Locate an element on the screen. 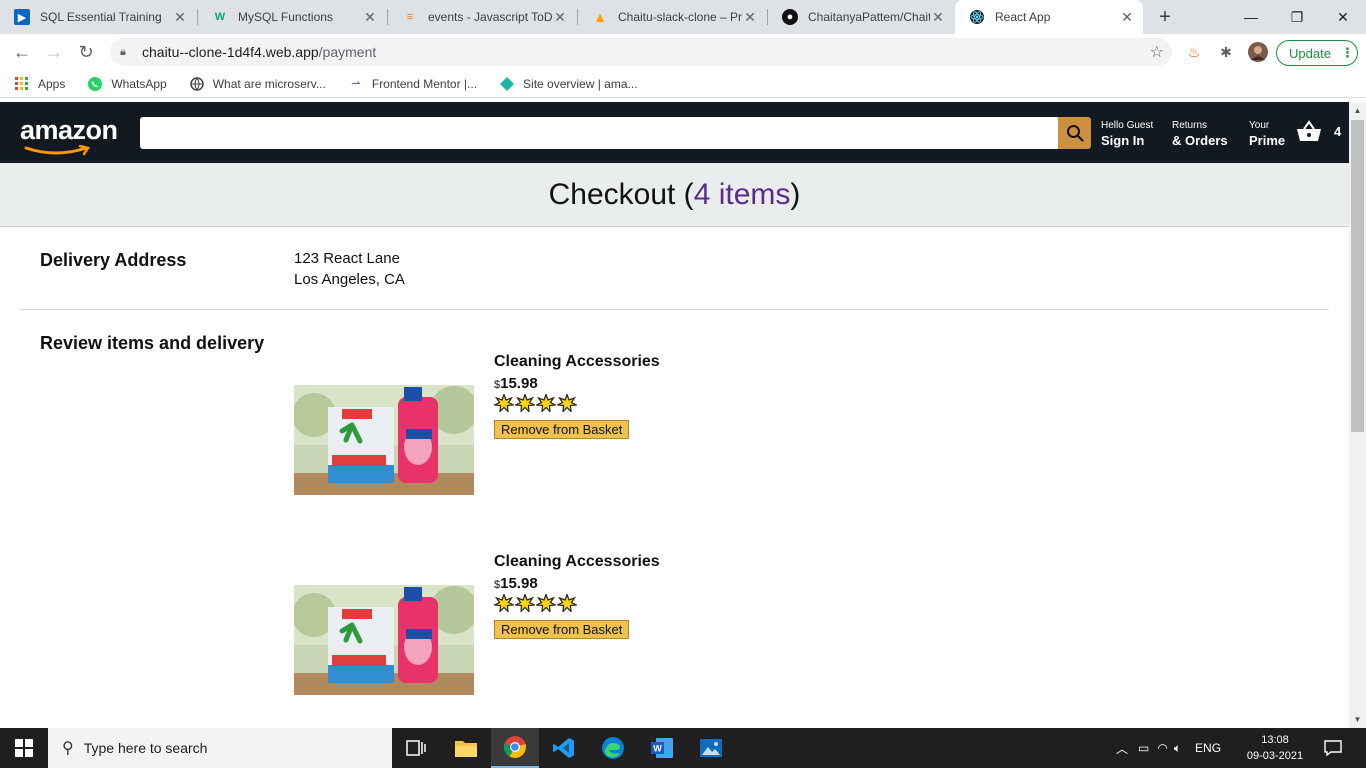  new-tab-button: + is located at coordinates (1165, 17).